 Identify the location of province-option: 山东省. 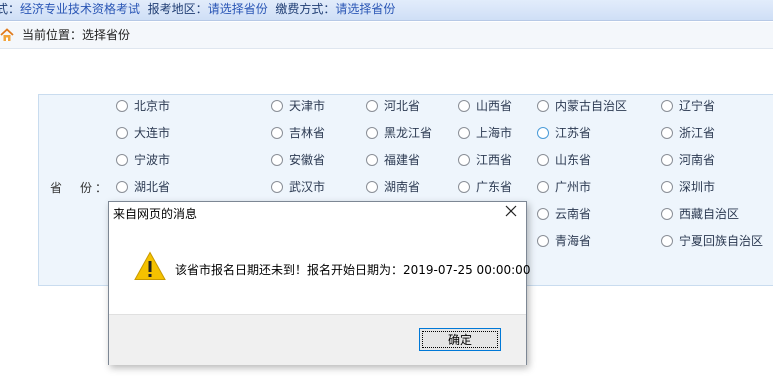
(564, 160).